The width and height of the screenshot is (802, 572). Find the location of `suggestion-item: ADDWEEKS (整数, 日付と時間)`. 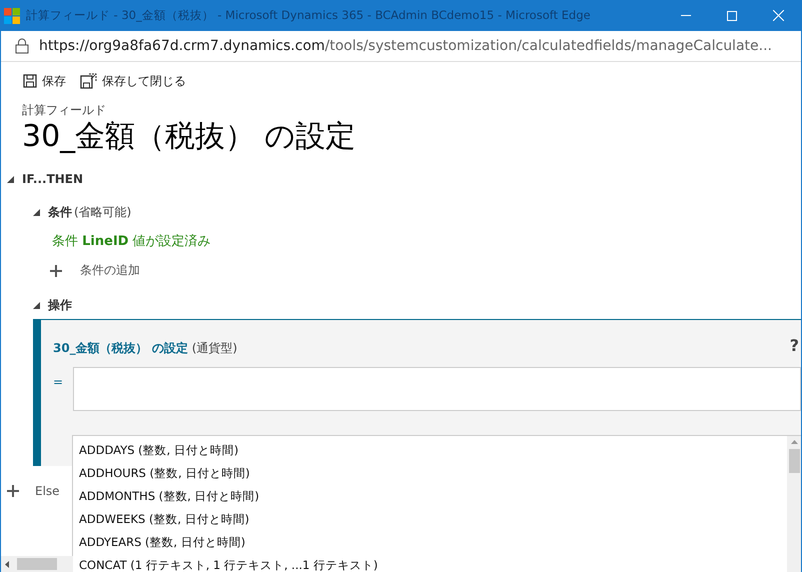

suggestion-item: ADDWEEKS (整数, 日付と時間) is located at coordinates (430, 519).